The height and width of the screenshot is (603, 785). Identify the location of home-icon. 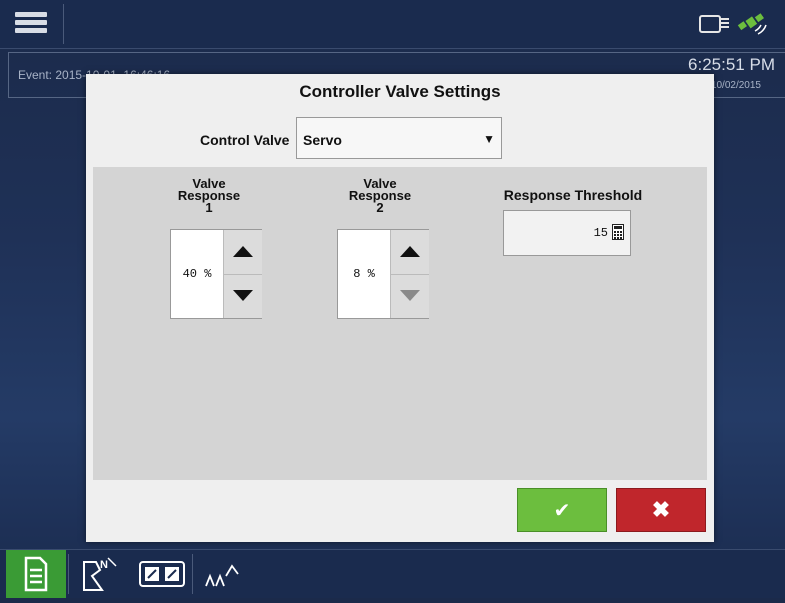
(36, 574).